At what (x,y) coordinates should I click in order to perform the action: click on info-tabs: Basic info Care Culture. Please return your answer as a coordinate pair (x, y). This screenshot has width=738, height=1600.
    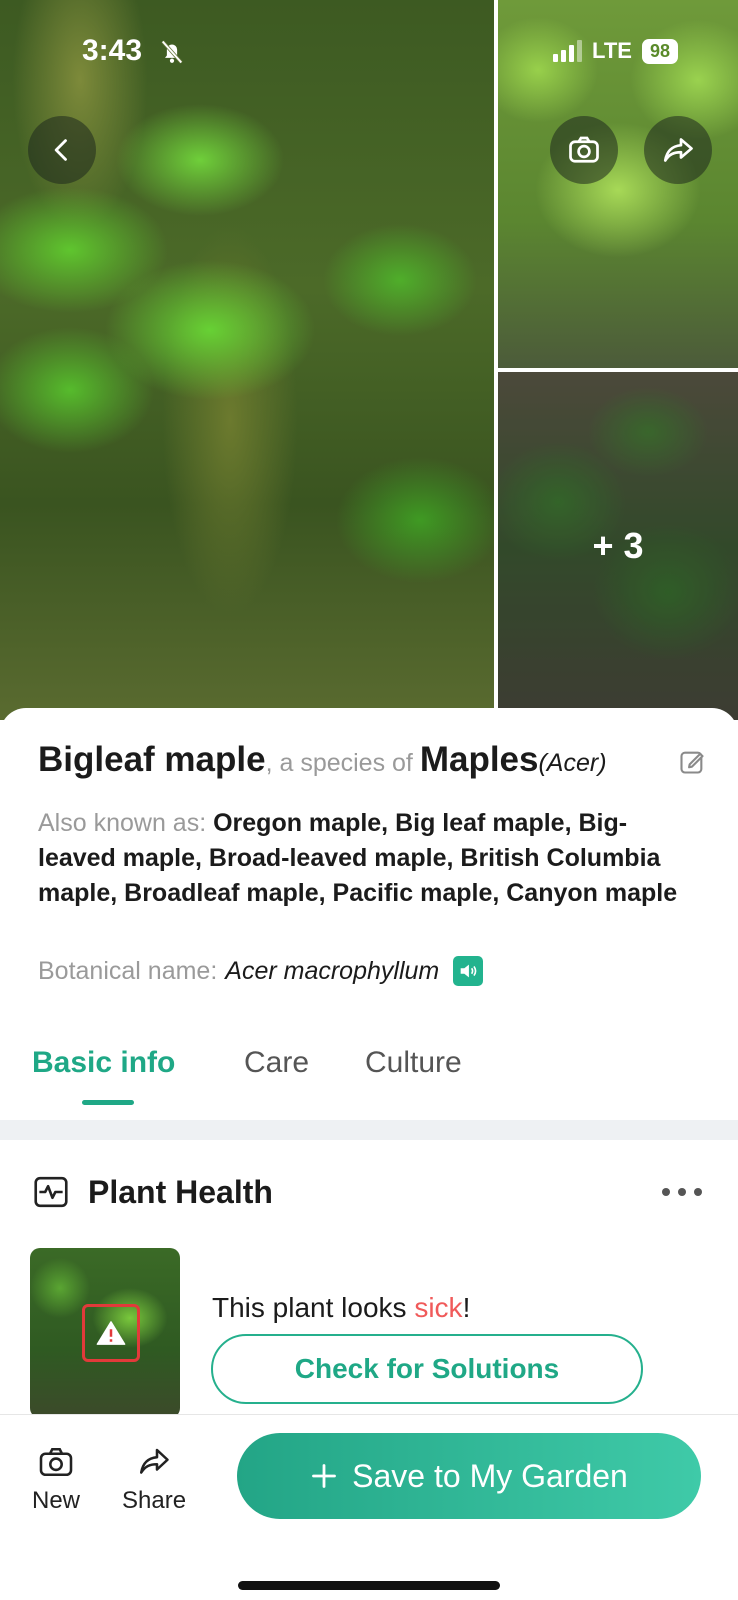
    Looking at the image, I should click on (369, 1070).